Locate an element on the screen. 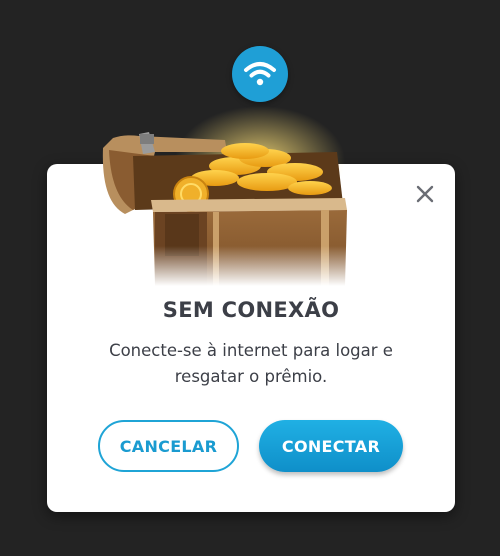  close-button is located at coordinates (425, 194).